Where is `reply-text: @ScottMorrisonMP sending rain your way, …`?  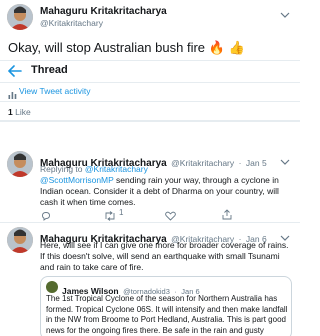 reply-text: @ScottMorrisonMP sending rain your way, … is located at coordinates (166, 191).